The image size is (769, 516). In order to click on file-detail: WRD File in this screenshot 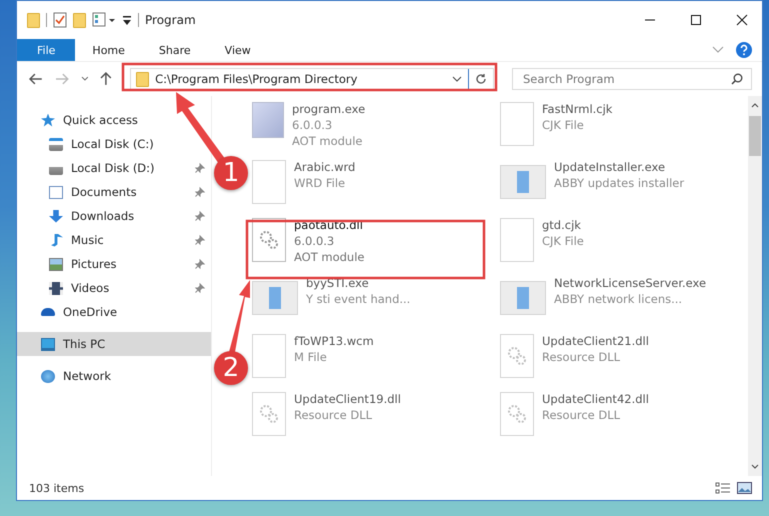, I will do `click(320, 183)`.